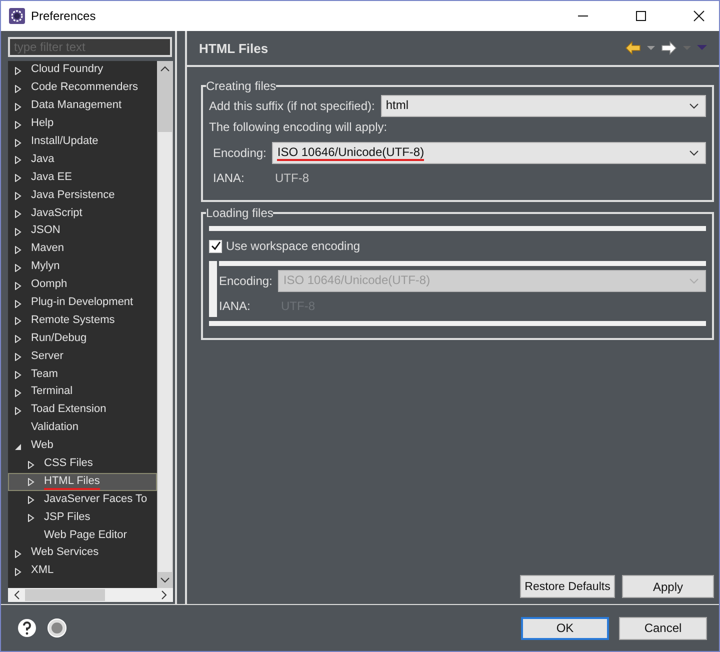 This screenshot has height=652, width=720. I want to click on tree-item: Java EE, so click(82, 178).